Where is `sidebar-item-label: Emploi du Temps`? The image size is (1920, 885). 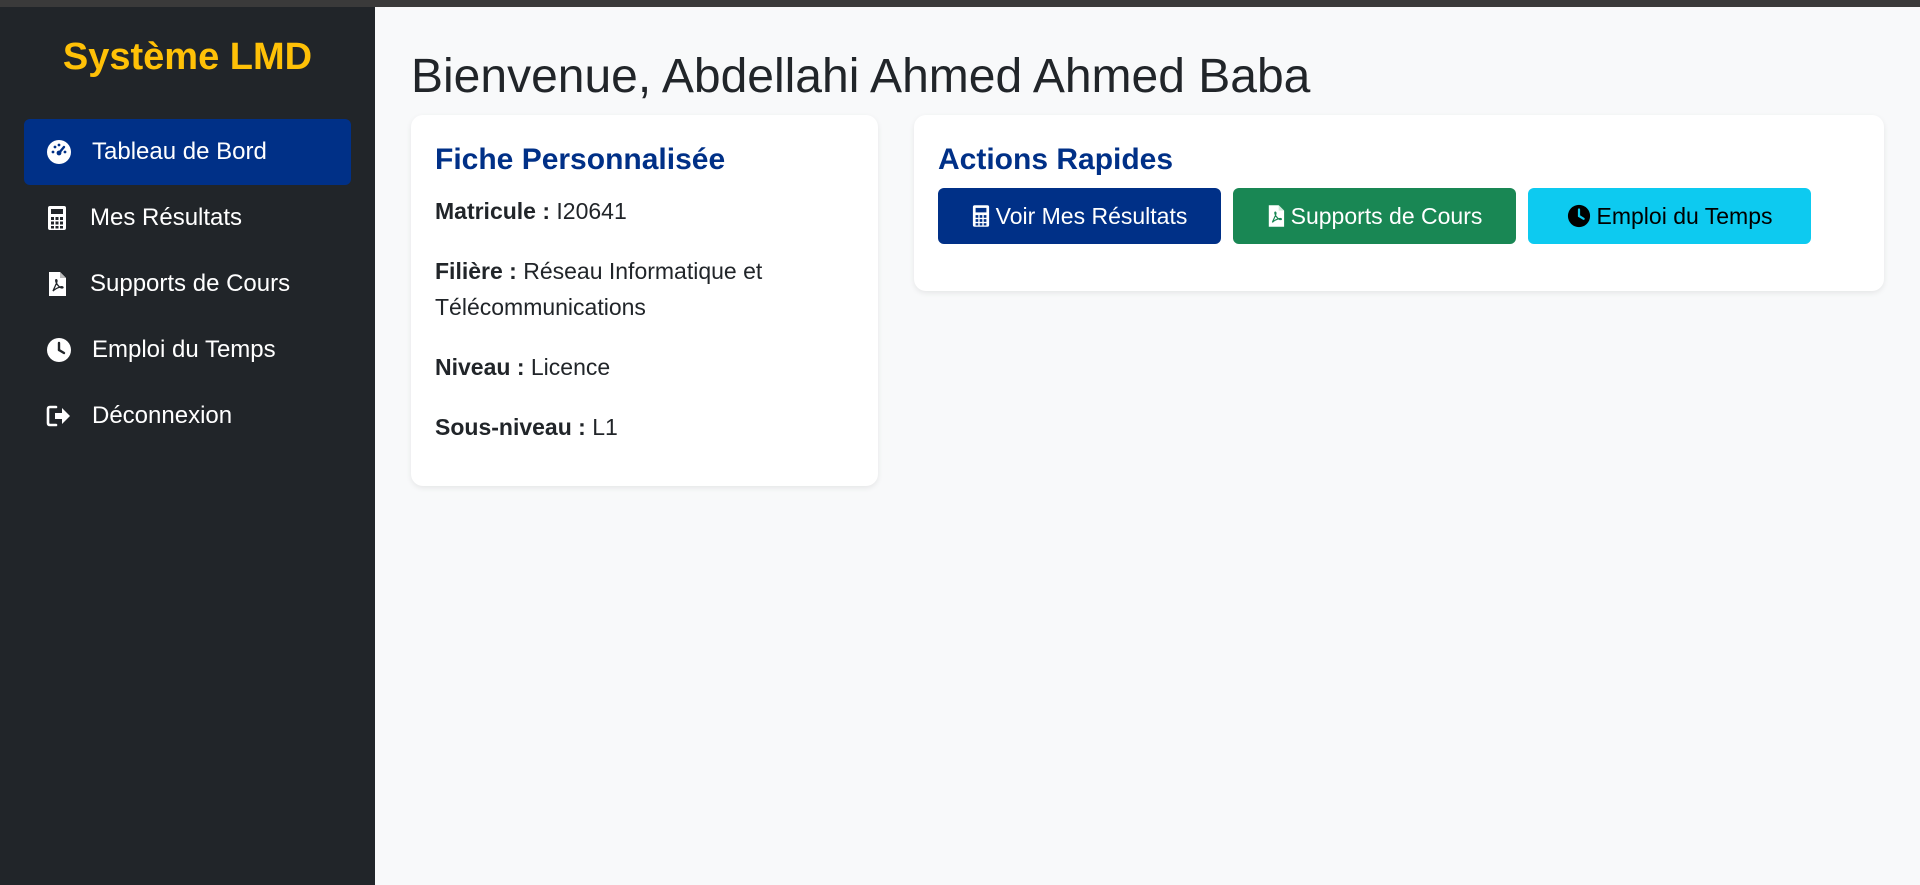 sidebar-item-label: Emploi du Temps is located at coordinates (184, 349).